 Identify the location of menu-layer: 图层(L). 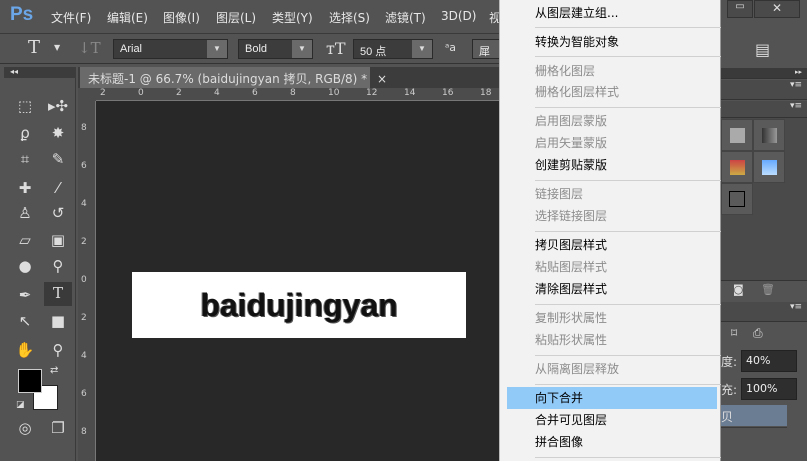
(236, 17).